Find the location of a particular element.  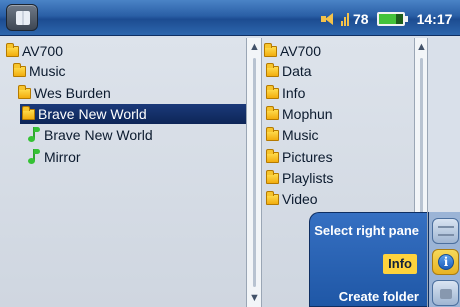

context-menu: Select right pane Info Create folder is located at coordinates (368, 259).